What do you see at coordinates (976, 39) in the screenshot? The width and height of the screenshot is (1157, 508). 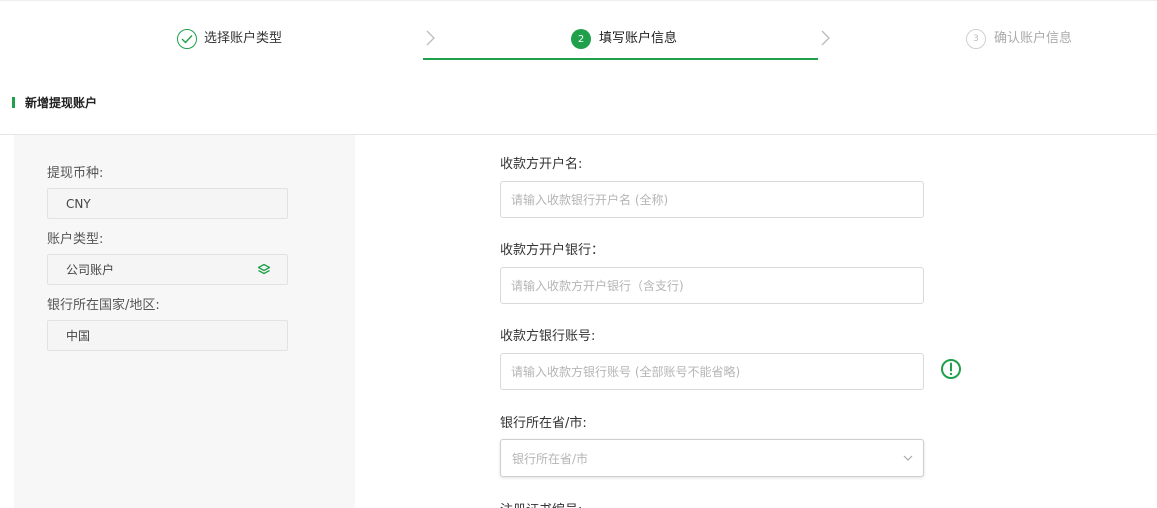 I see `step-number: 3` at bounding box center [976, 39].